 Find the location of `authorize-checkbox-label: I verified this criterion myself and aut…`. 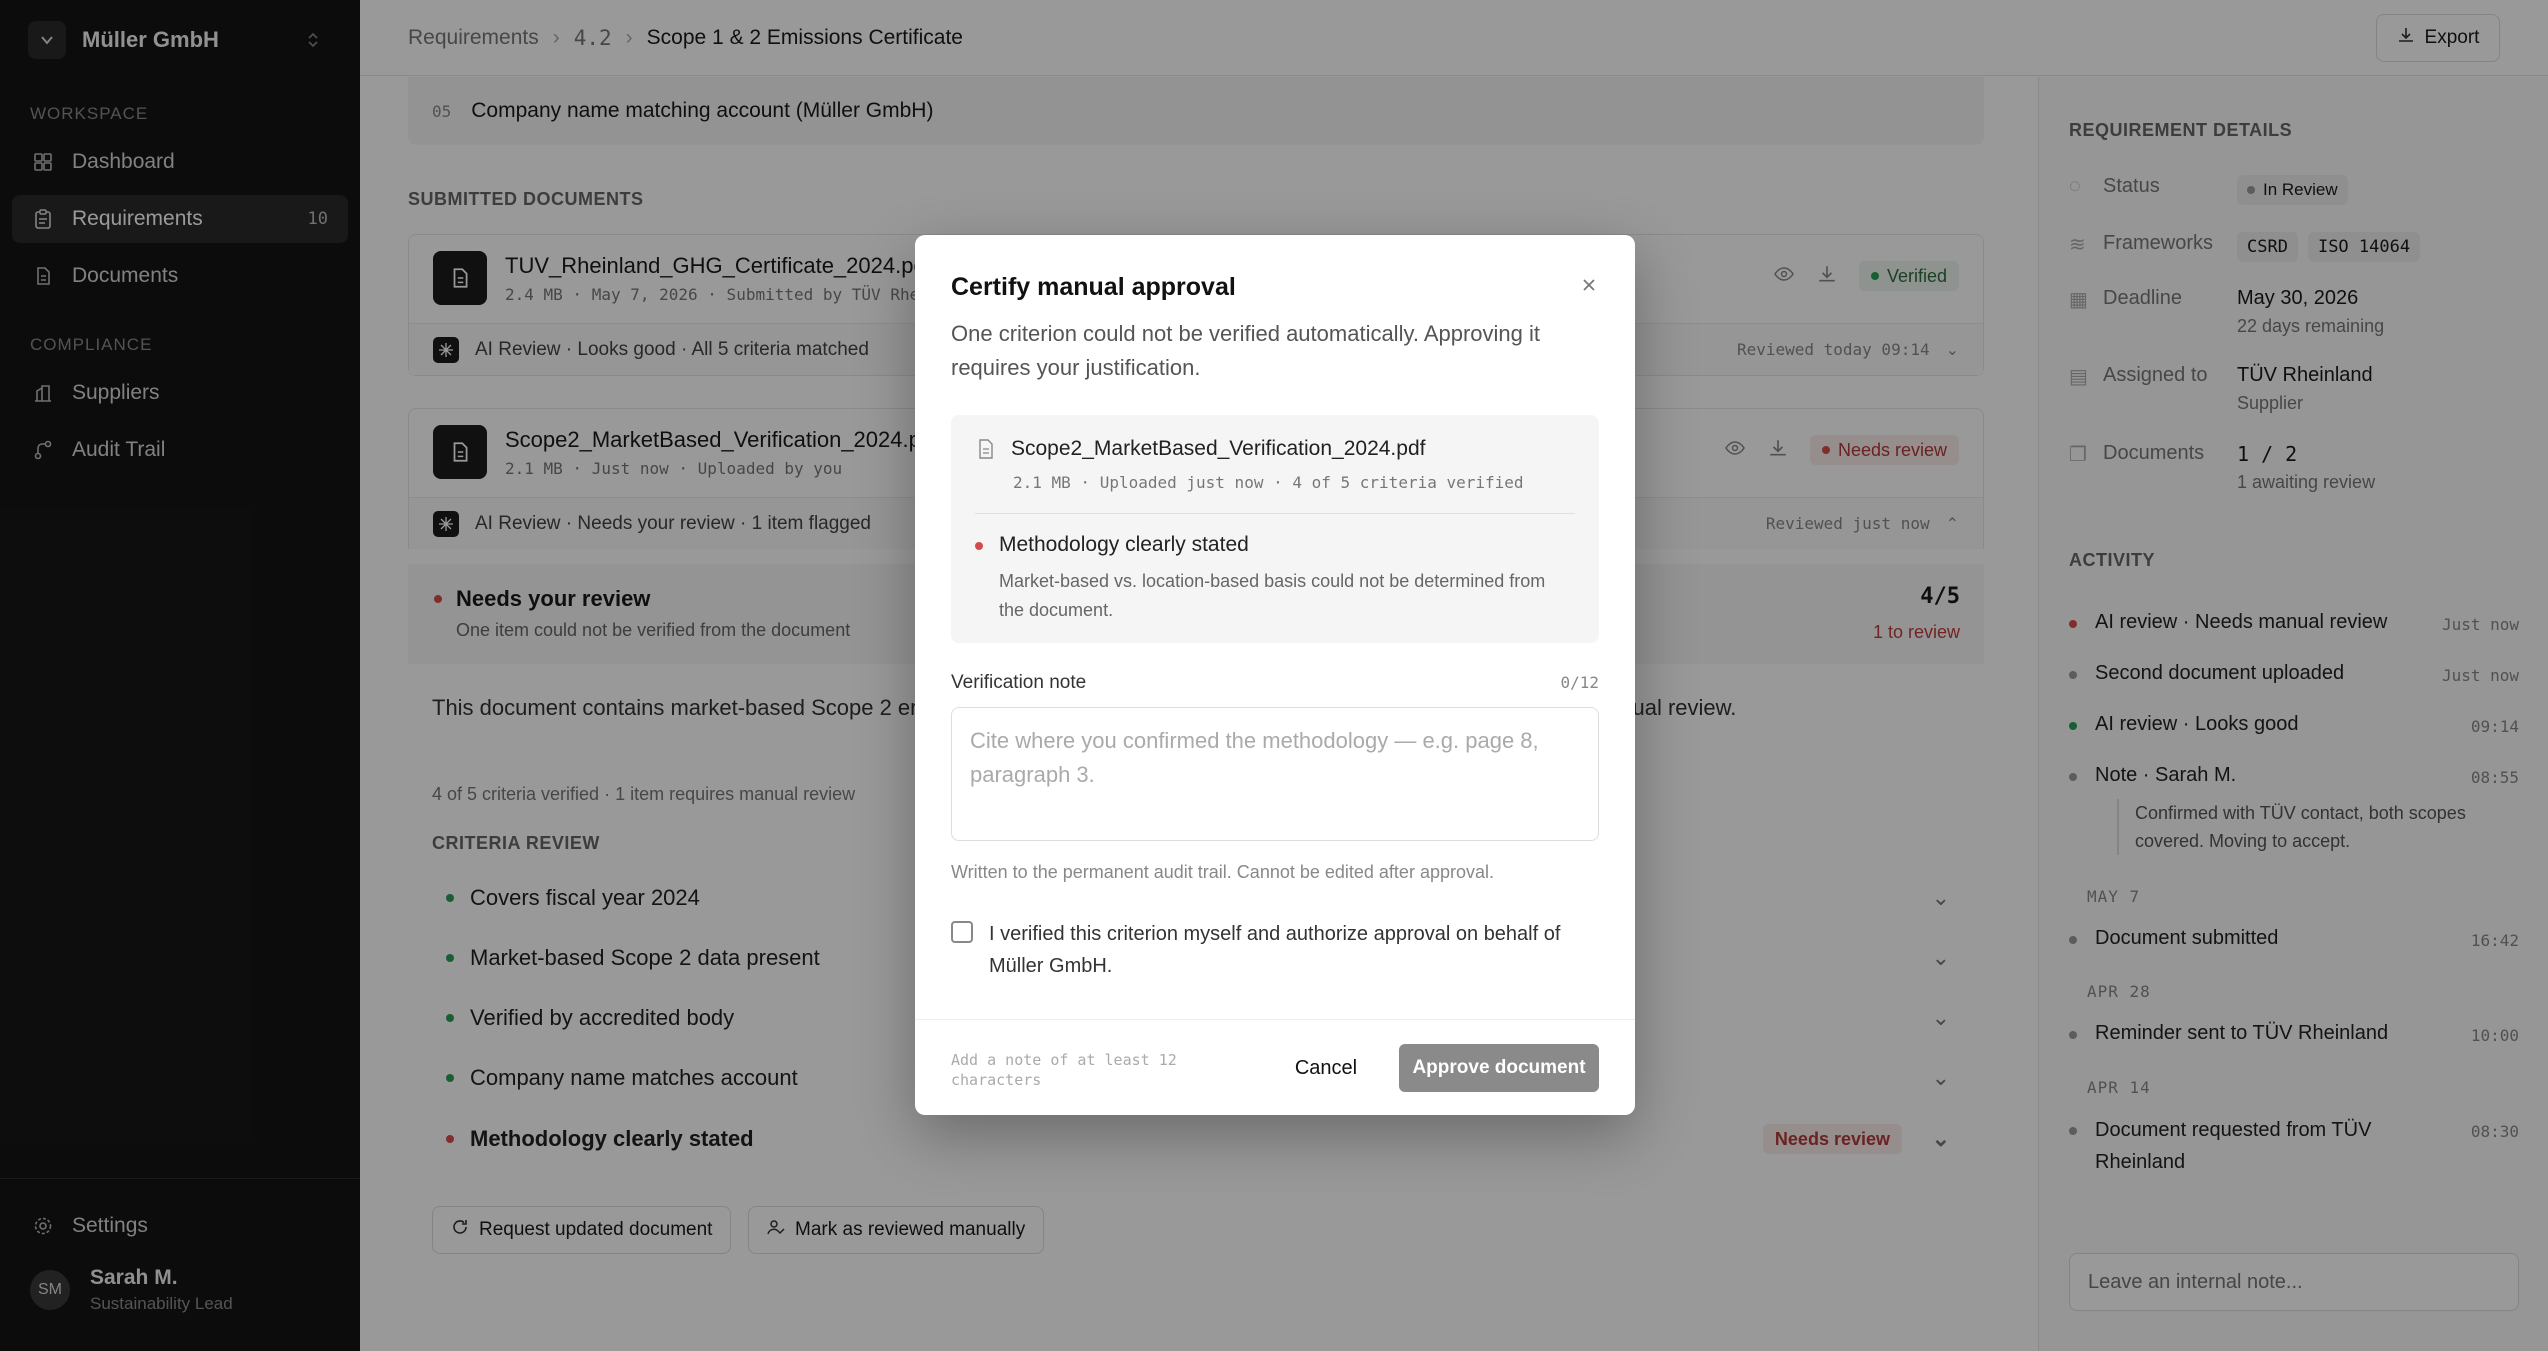

authorize-checkbox-label: I verified this criterion myself and aut… is located at coordinates (1294, 950).